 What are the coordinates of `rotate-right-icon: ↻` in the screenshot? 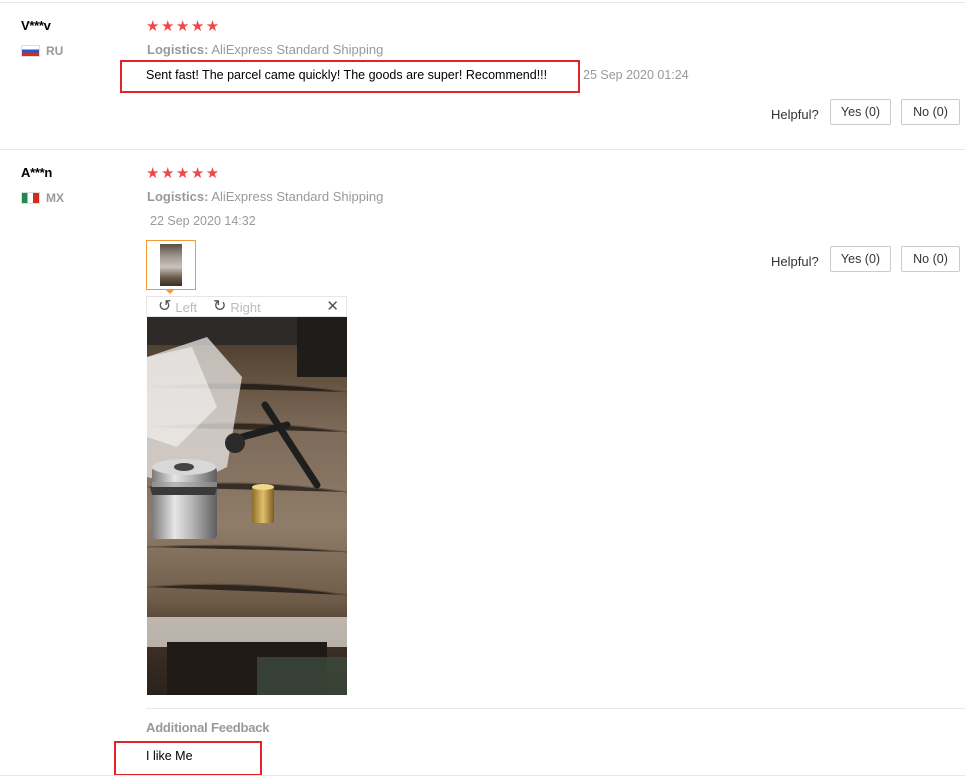 It's located at (220, 306).